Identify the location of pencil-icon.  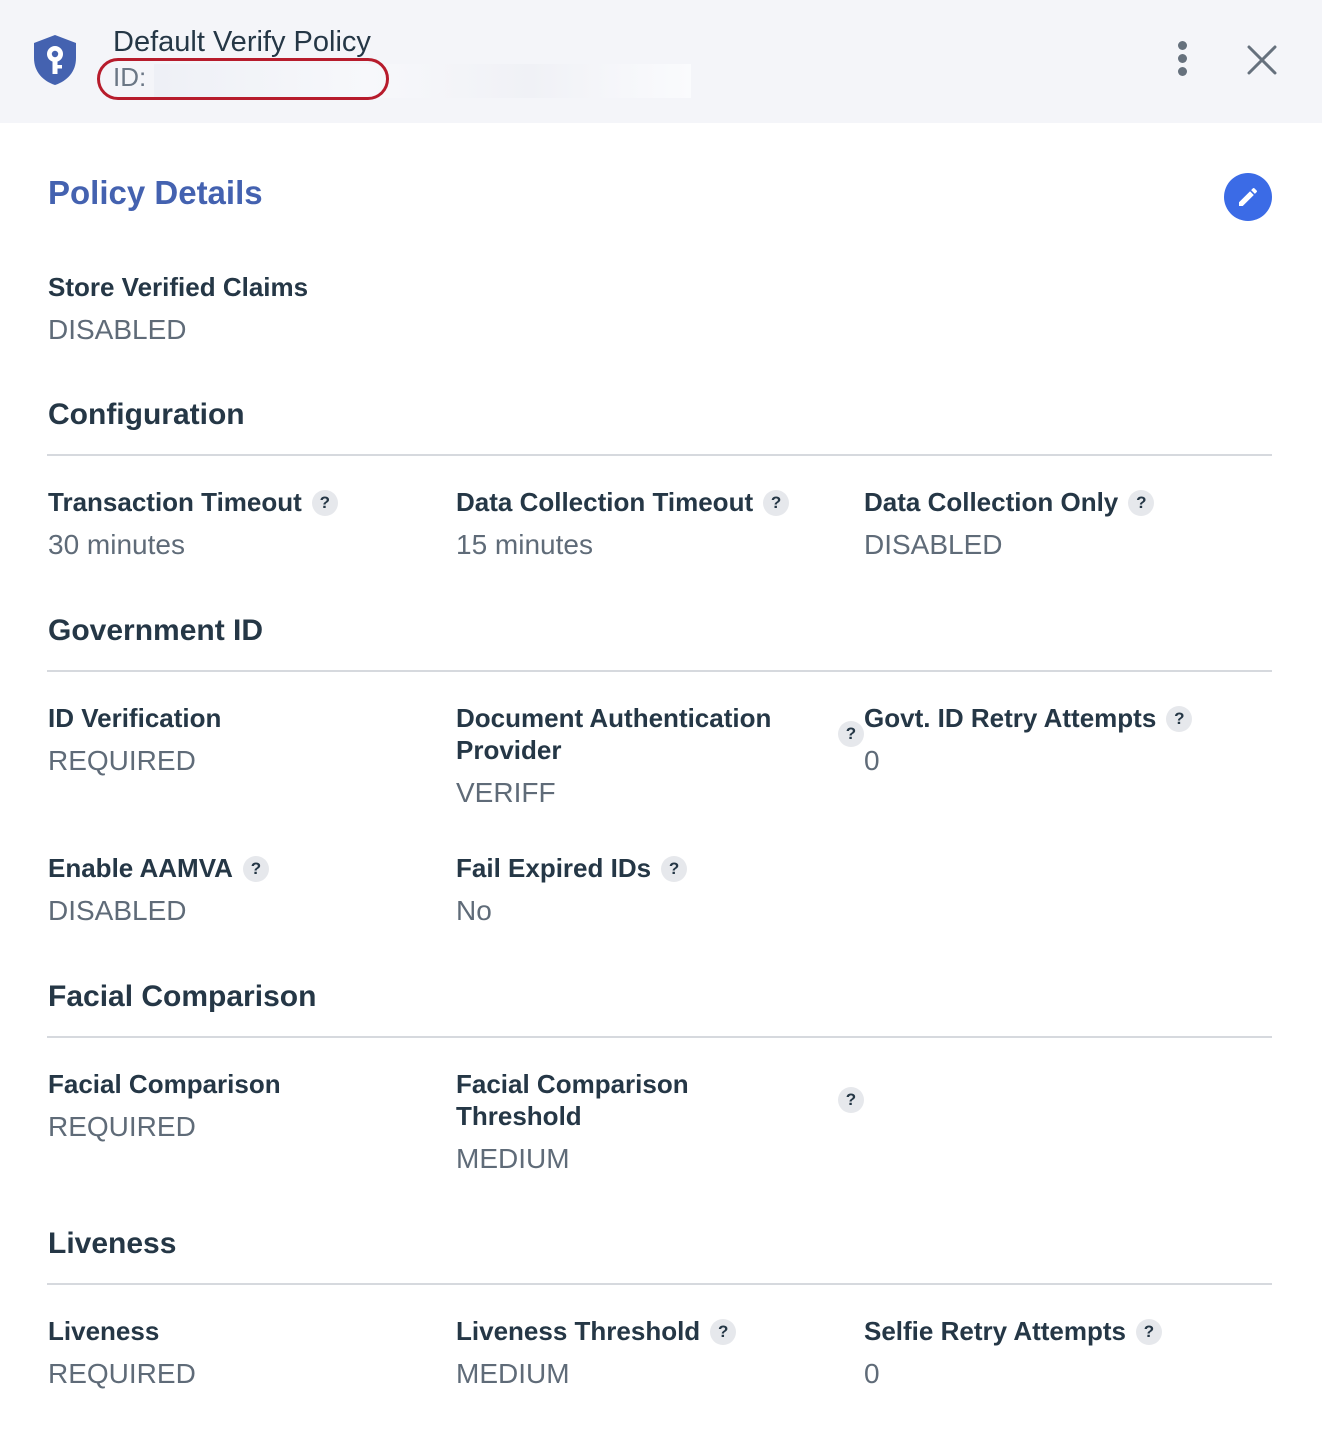
(1248, 196).